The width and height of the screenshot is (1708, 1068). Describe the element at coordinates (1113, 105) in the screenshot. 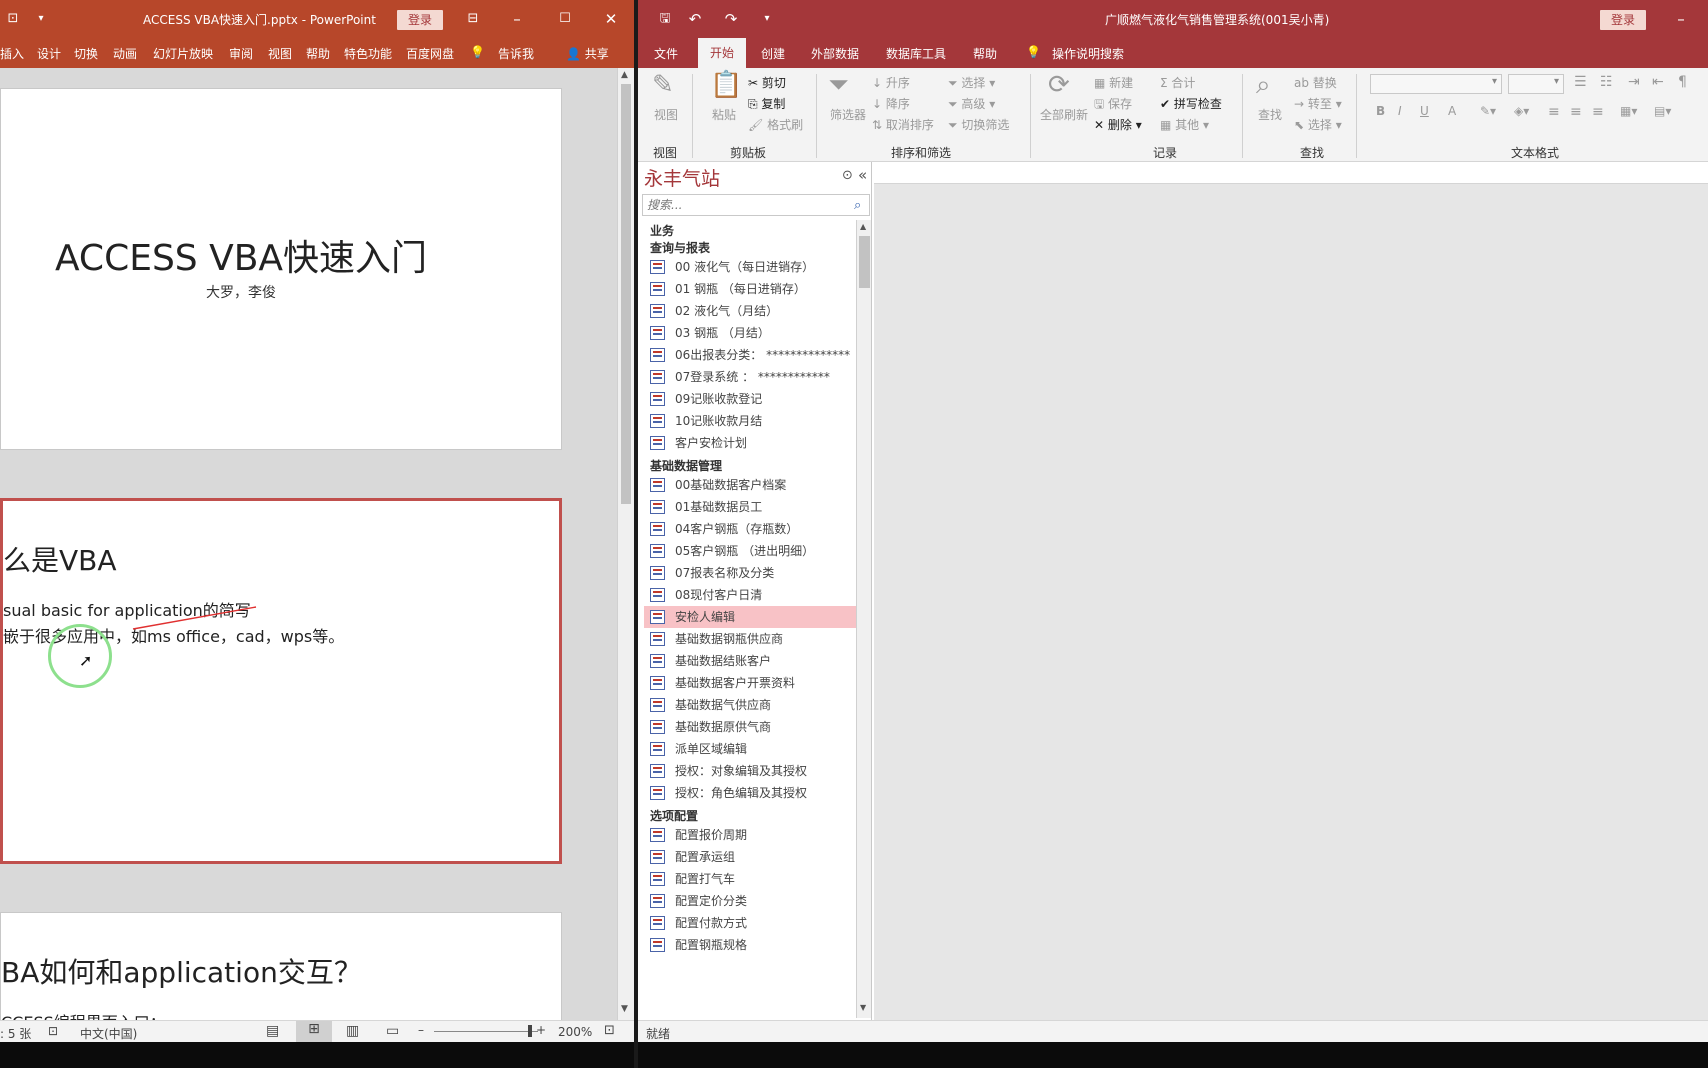

I see `save-record-button: 🖫 保存` at that location.